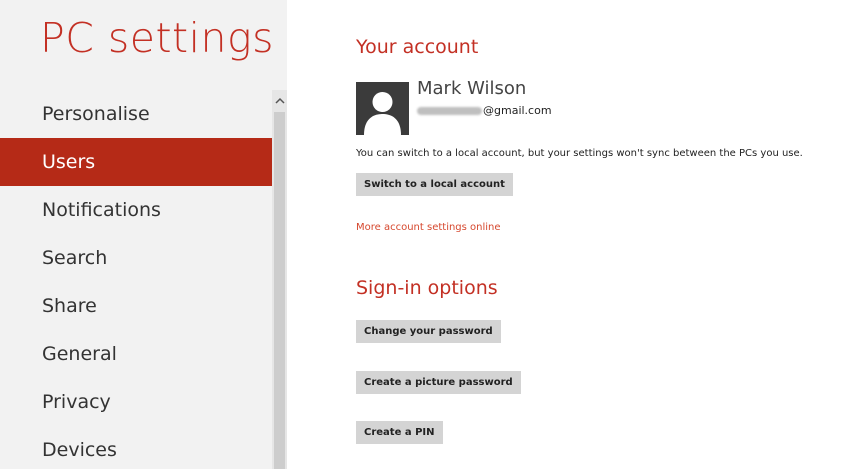 This screenshot has width=854, height=469. Describe the element at coordinates (136, 210) in the screenshot. I see `nav-item-notifications: Notifications` at that location.